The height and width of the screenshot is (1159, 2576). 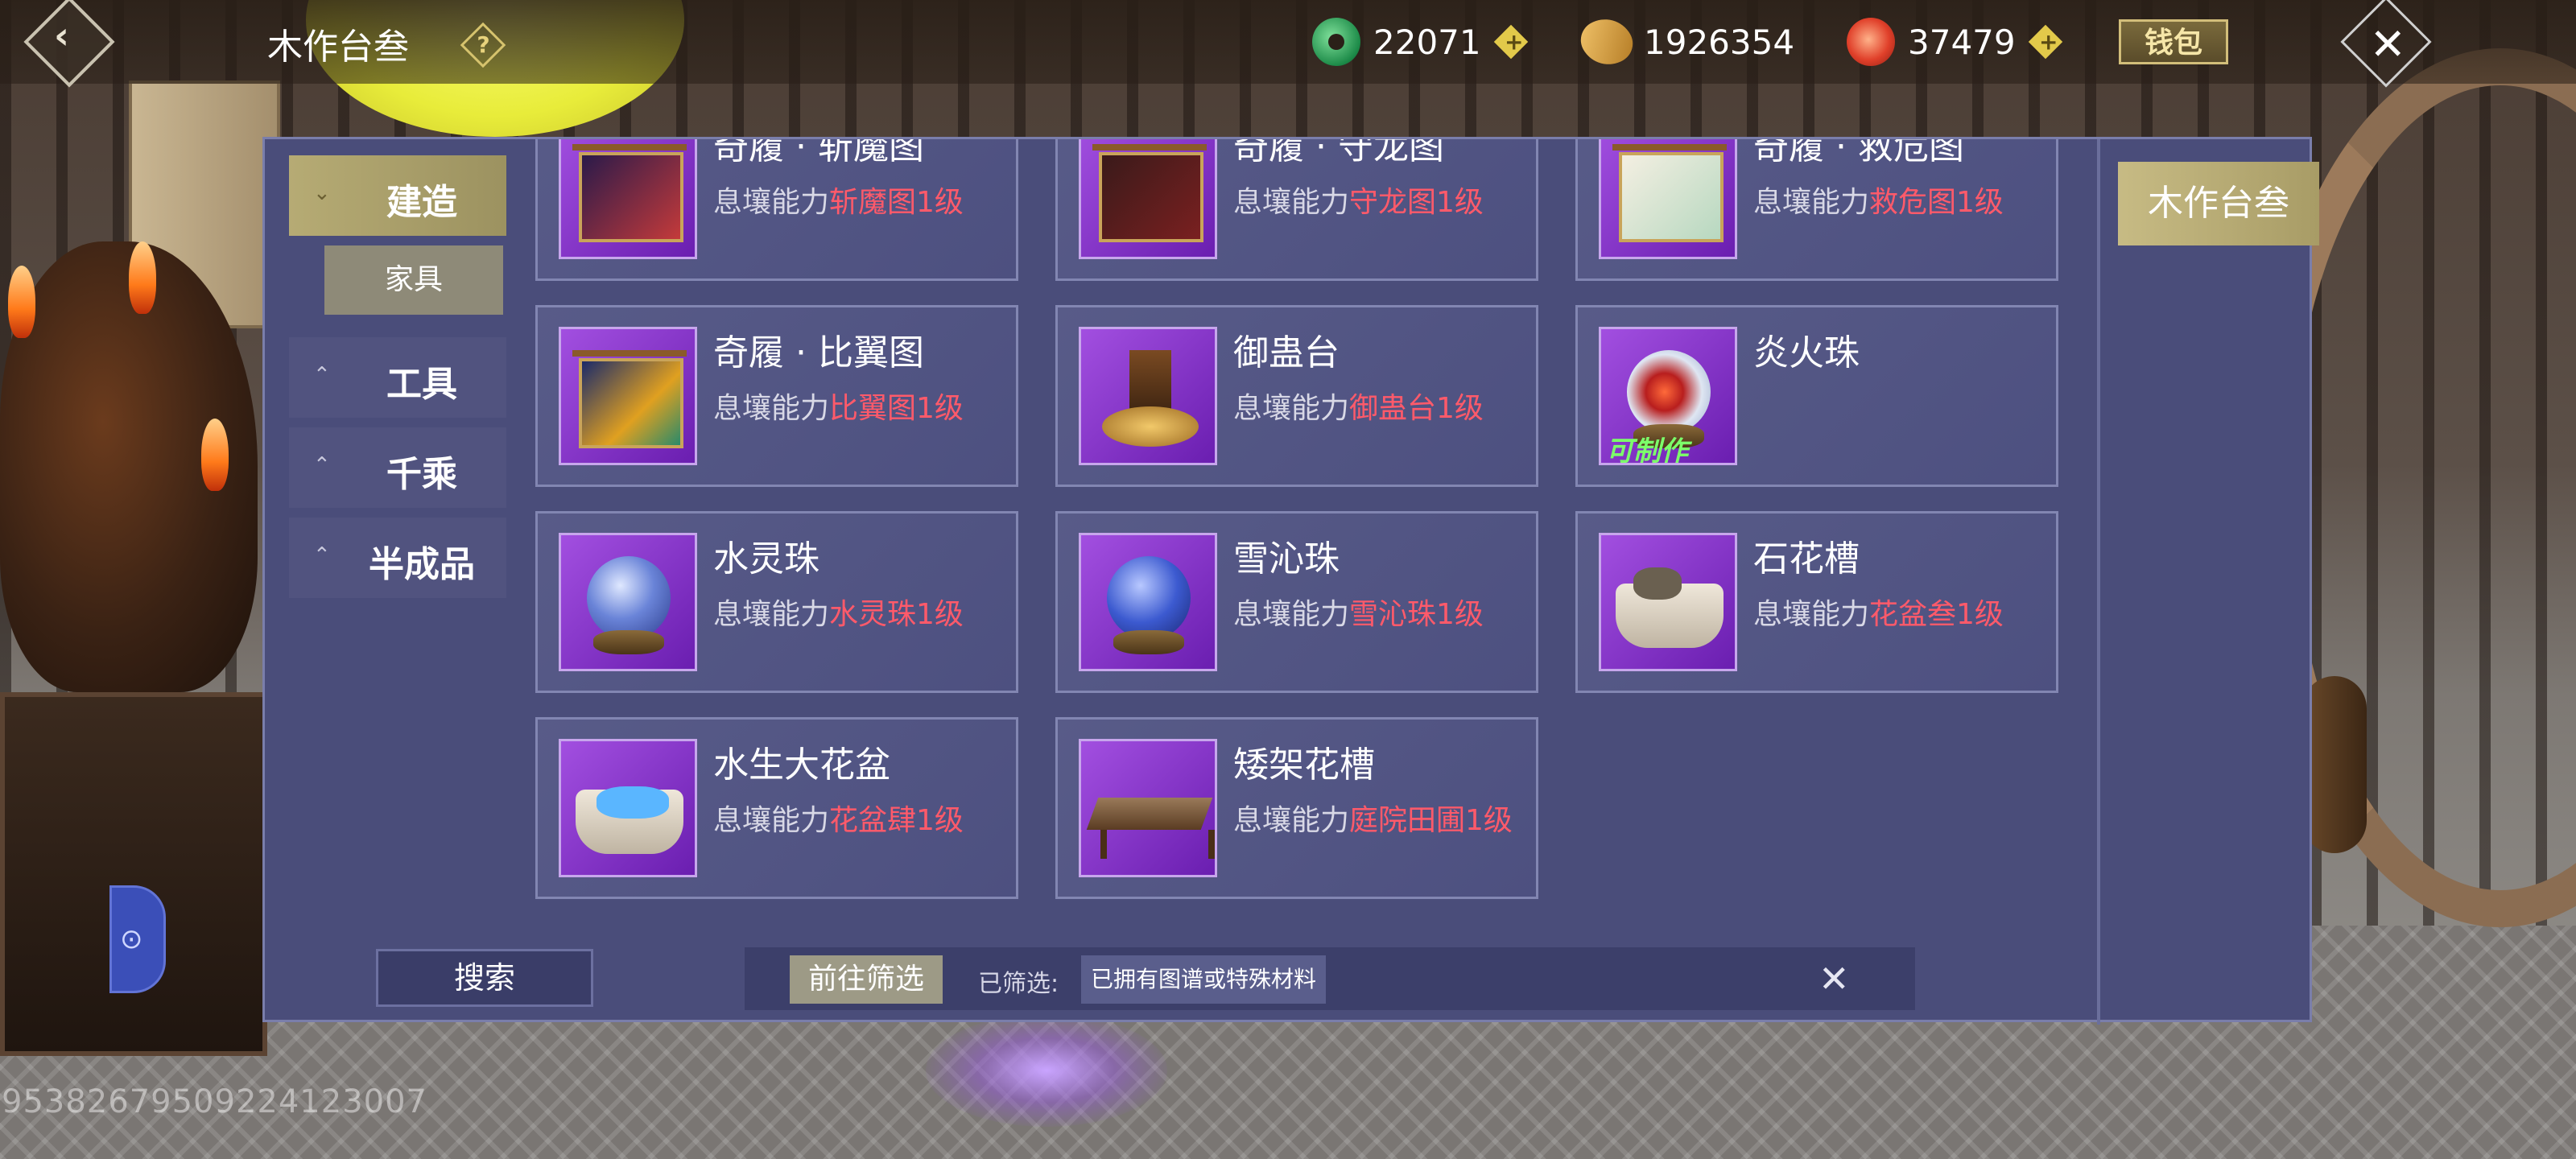 I want to click on currency-jade: 22071 +, so click(x=1420, y=42).